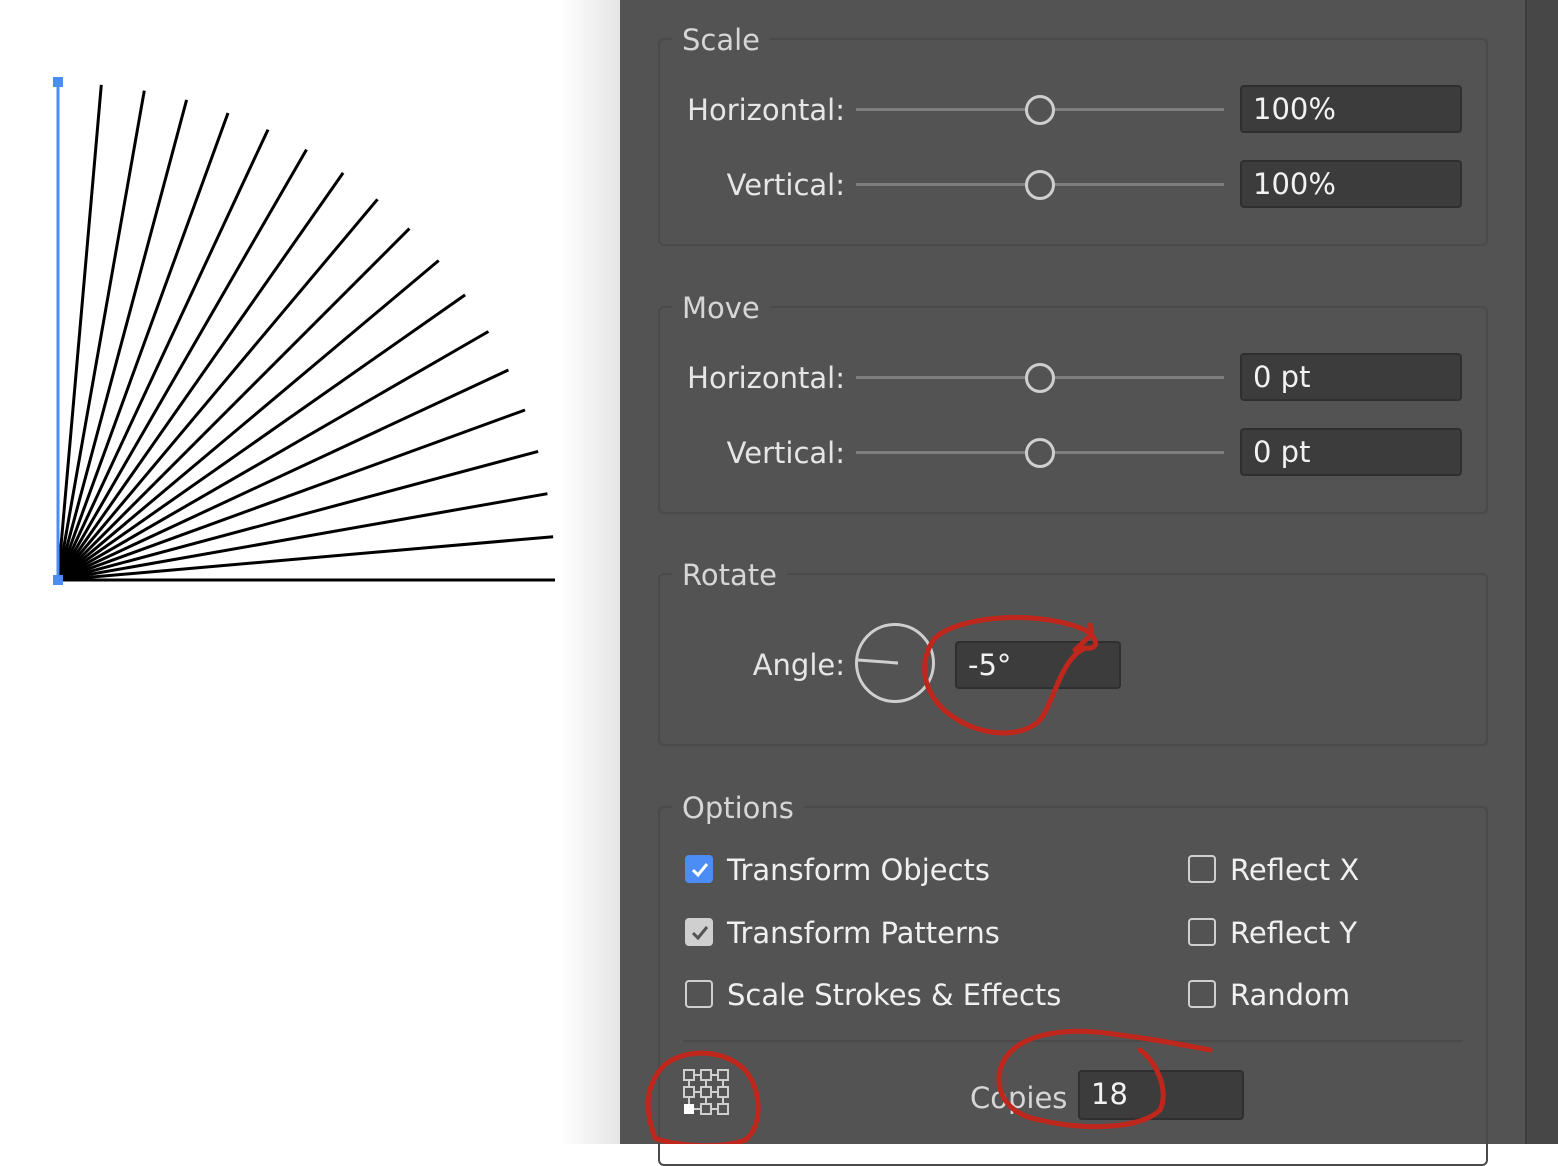 The height and width of the screenshot is (1166, 1558). Describe the element at coordinates (1290, 995) in the screenshot. I see `random-label: Random` at that location.